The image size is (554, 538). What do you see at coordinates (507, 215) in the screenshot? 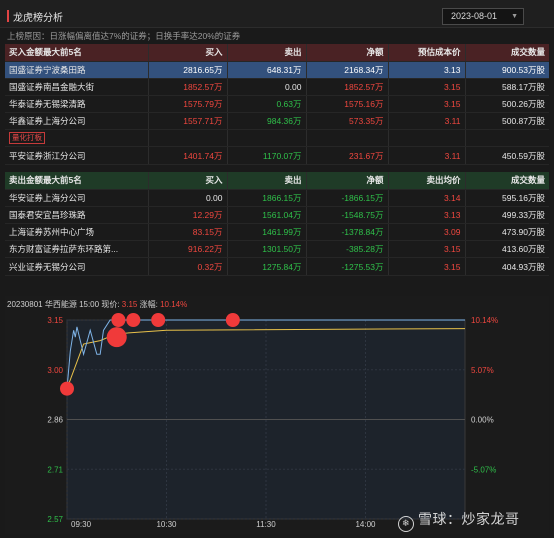
I see `table-cell: 499.33万股` at bounding box center [507, 215].